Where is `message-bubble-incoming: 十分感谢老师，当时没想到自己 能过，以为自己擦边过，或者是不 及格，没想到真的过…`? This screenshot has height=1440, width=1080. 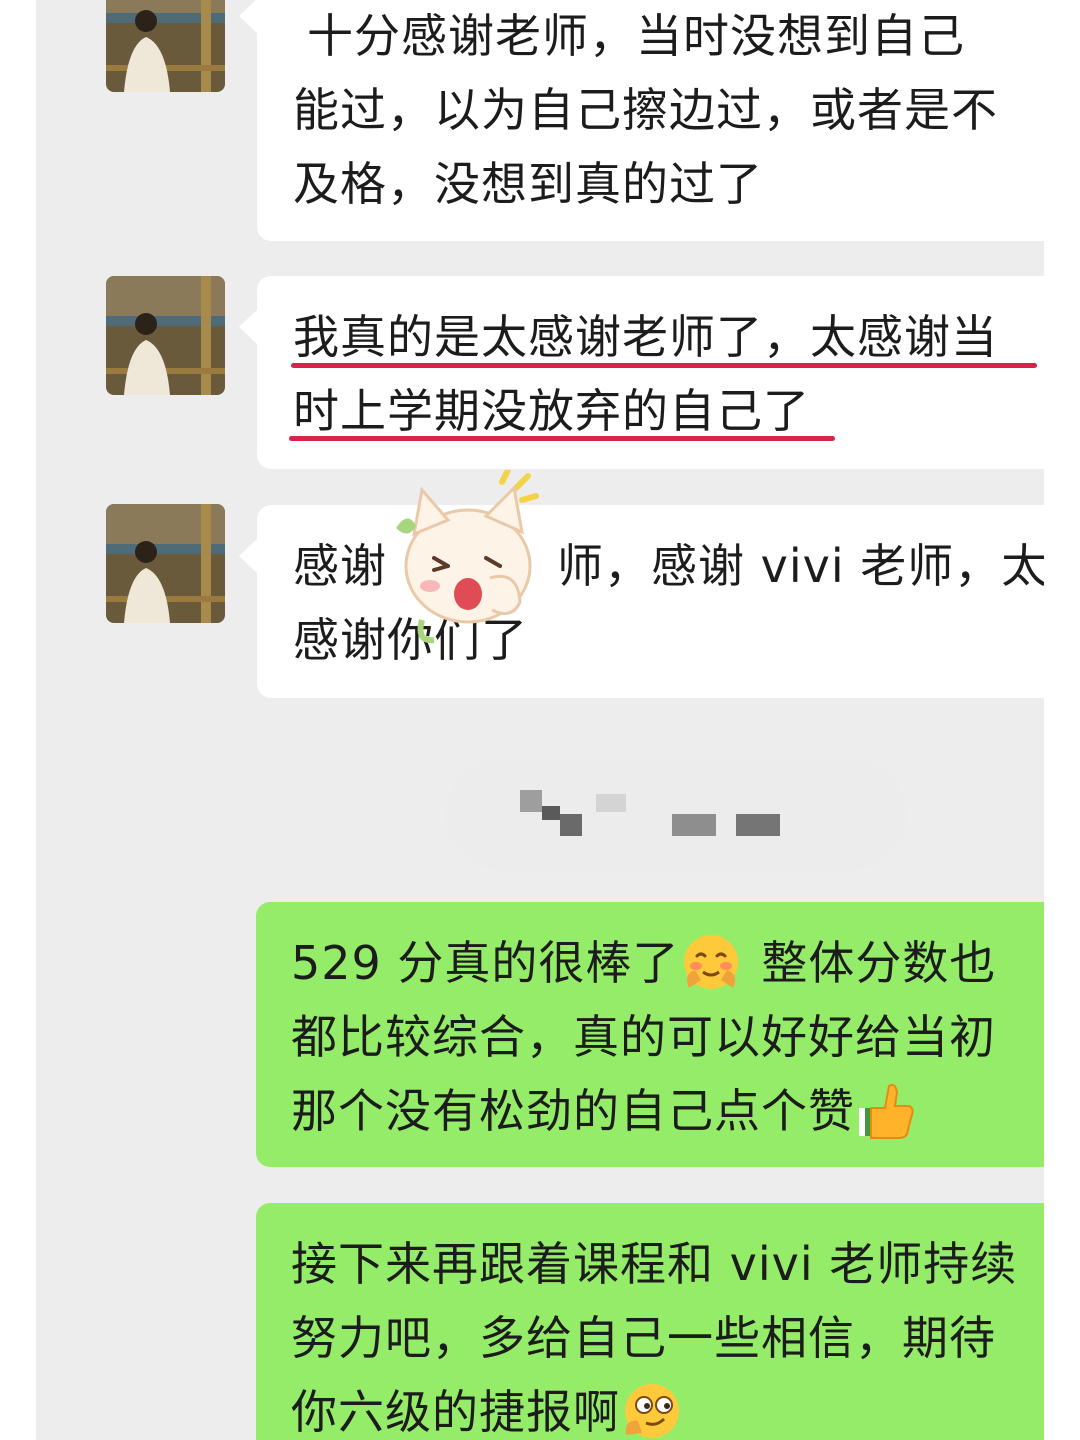 message-bubble-incoming: 十分感谢老师，当时没想到自己 能过，以为自己擦边过，或者是不 及格，没想到真的过… is located at coordinates (641, 120).